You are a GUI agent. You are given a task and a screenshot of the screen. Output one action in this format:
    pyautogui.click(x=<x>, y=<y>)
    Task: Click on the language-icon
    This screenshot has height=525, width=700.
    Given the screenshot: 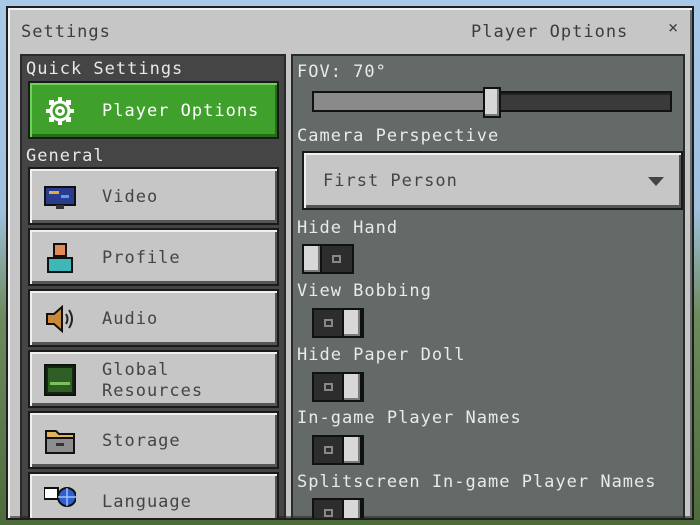 What is the action you would take?
    pyautogui.click(x=60, y=502)
    